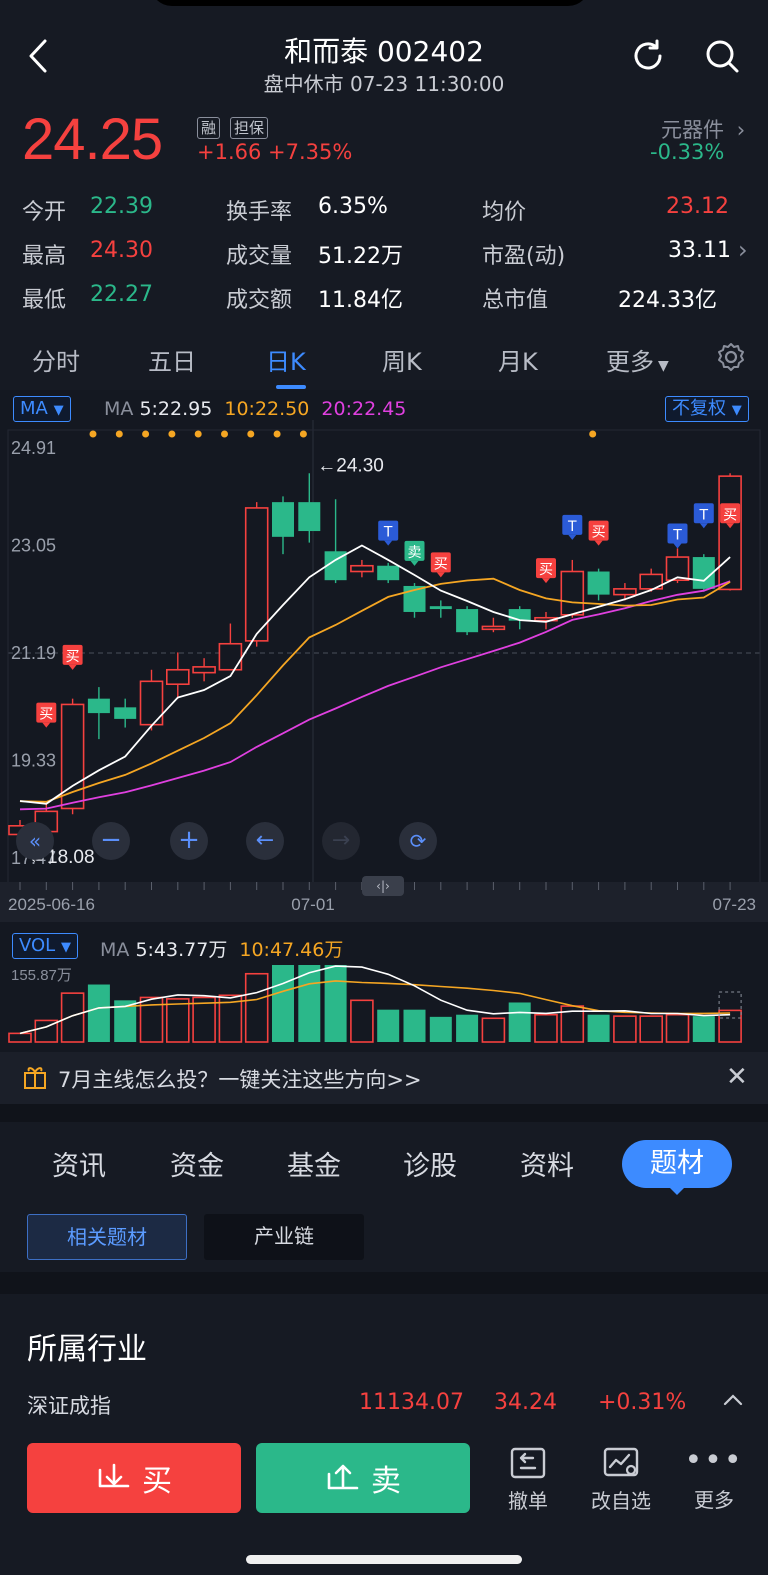  What do you see at coordinates (411, 1402) in the screenshot?
I see `index-value: 11134.07` at bounding box center [411, 1402].